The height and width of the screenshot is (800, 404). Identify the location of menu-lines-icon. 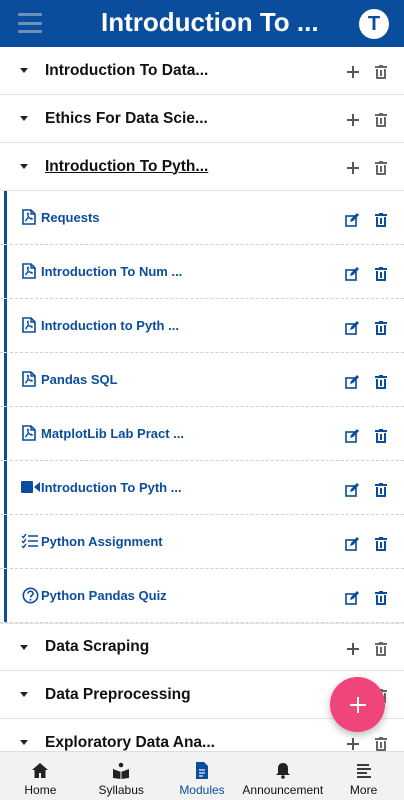
(363, 771).